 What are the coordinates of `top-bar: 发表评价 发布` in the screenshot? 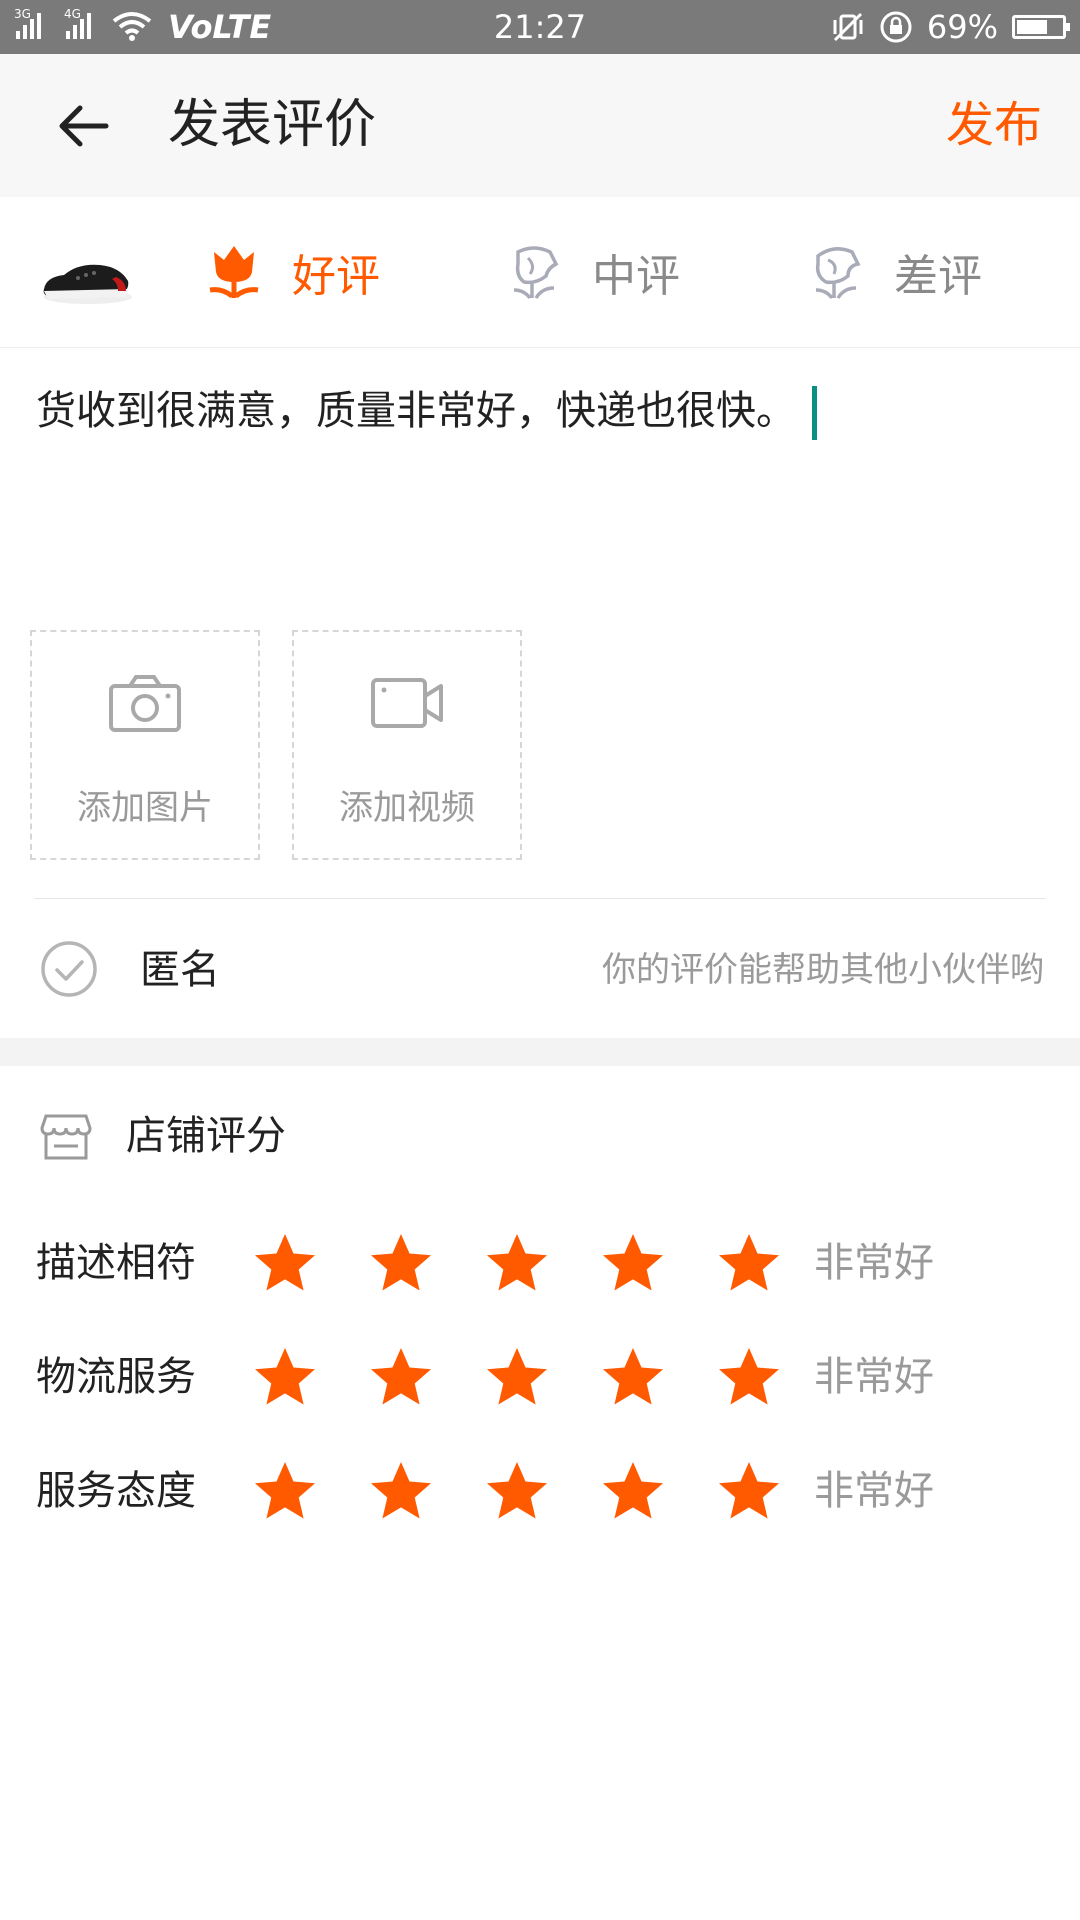 It's located at (540, 125).